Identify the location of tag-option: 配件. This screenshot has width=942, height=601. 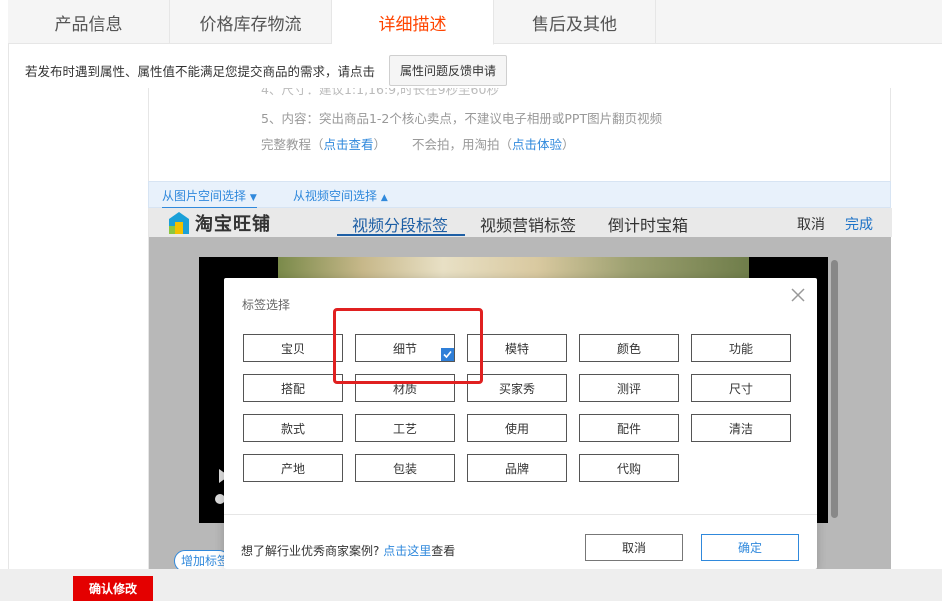
(629, 428).